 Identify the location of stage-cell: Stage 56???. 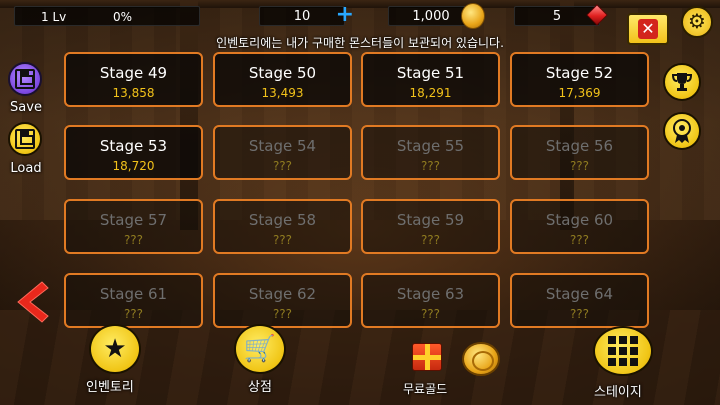
(579, 152).